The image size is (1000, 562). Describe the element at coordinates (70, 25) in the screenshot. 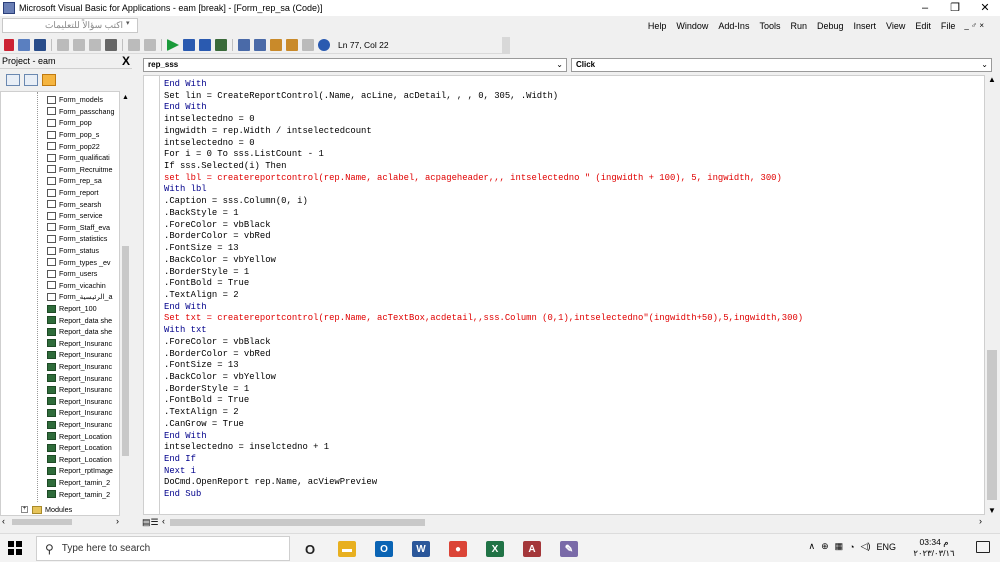

I see `ask-question-input: اكتب سؤالاً للتعليمات` at that location.